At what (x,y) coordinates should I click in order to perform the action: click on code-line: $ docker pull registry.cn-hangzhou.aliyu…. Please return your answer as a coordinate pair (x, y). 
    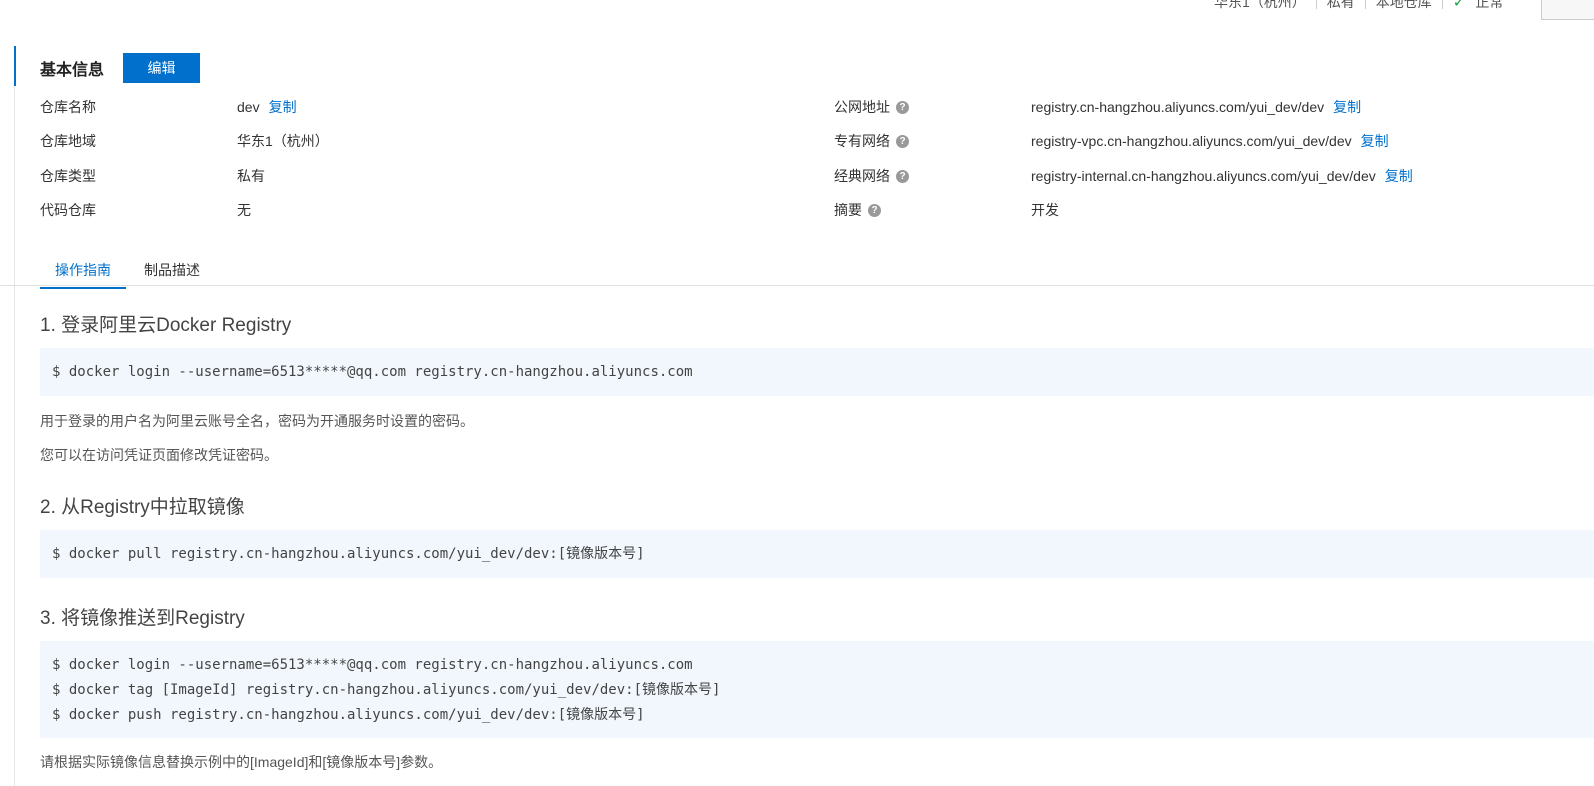
    Looking at the image, I should click on (348, 554).